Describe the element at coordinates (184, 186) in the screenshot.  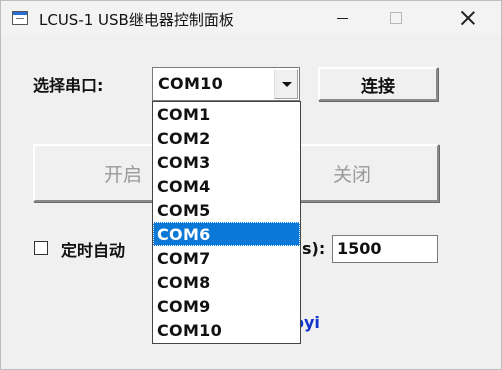
I see `option-label: COM4` at that location.